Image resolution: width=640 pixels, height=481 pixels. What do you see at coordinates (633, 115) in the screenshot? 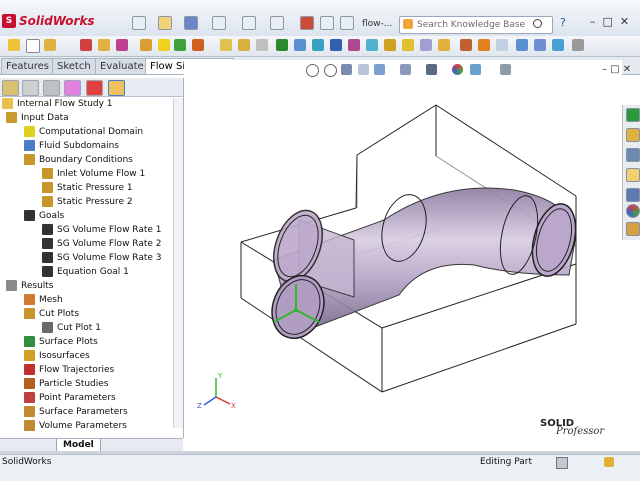
I see `solidworks-resources-icon` at bounding box center [633, 115].